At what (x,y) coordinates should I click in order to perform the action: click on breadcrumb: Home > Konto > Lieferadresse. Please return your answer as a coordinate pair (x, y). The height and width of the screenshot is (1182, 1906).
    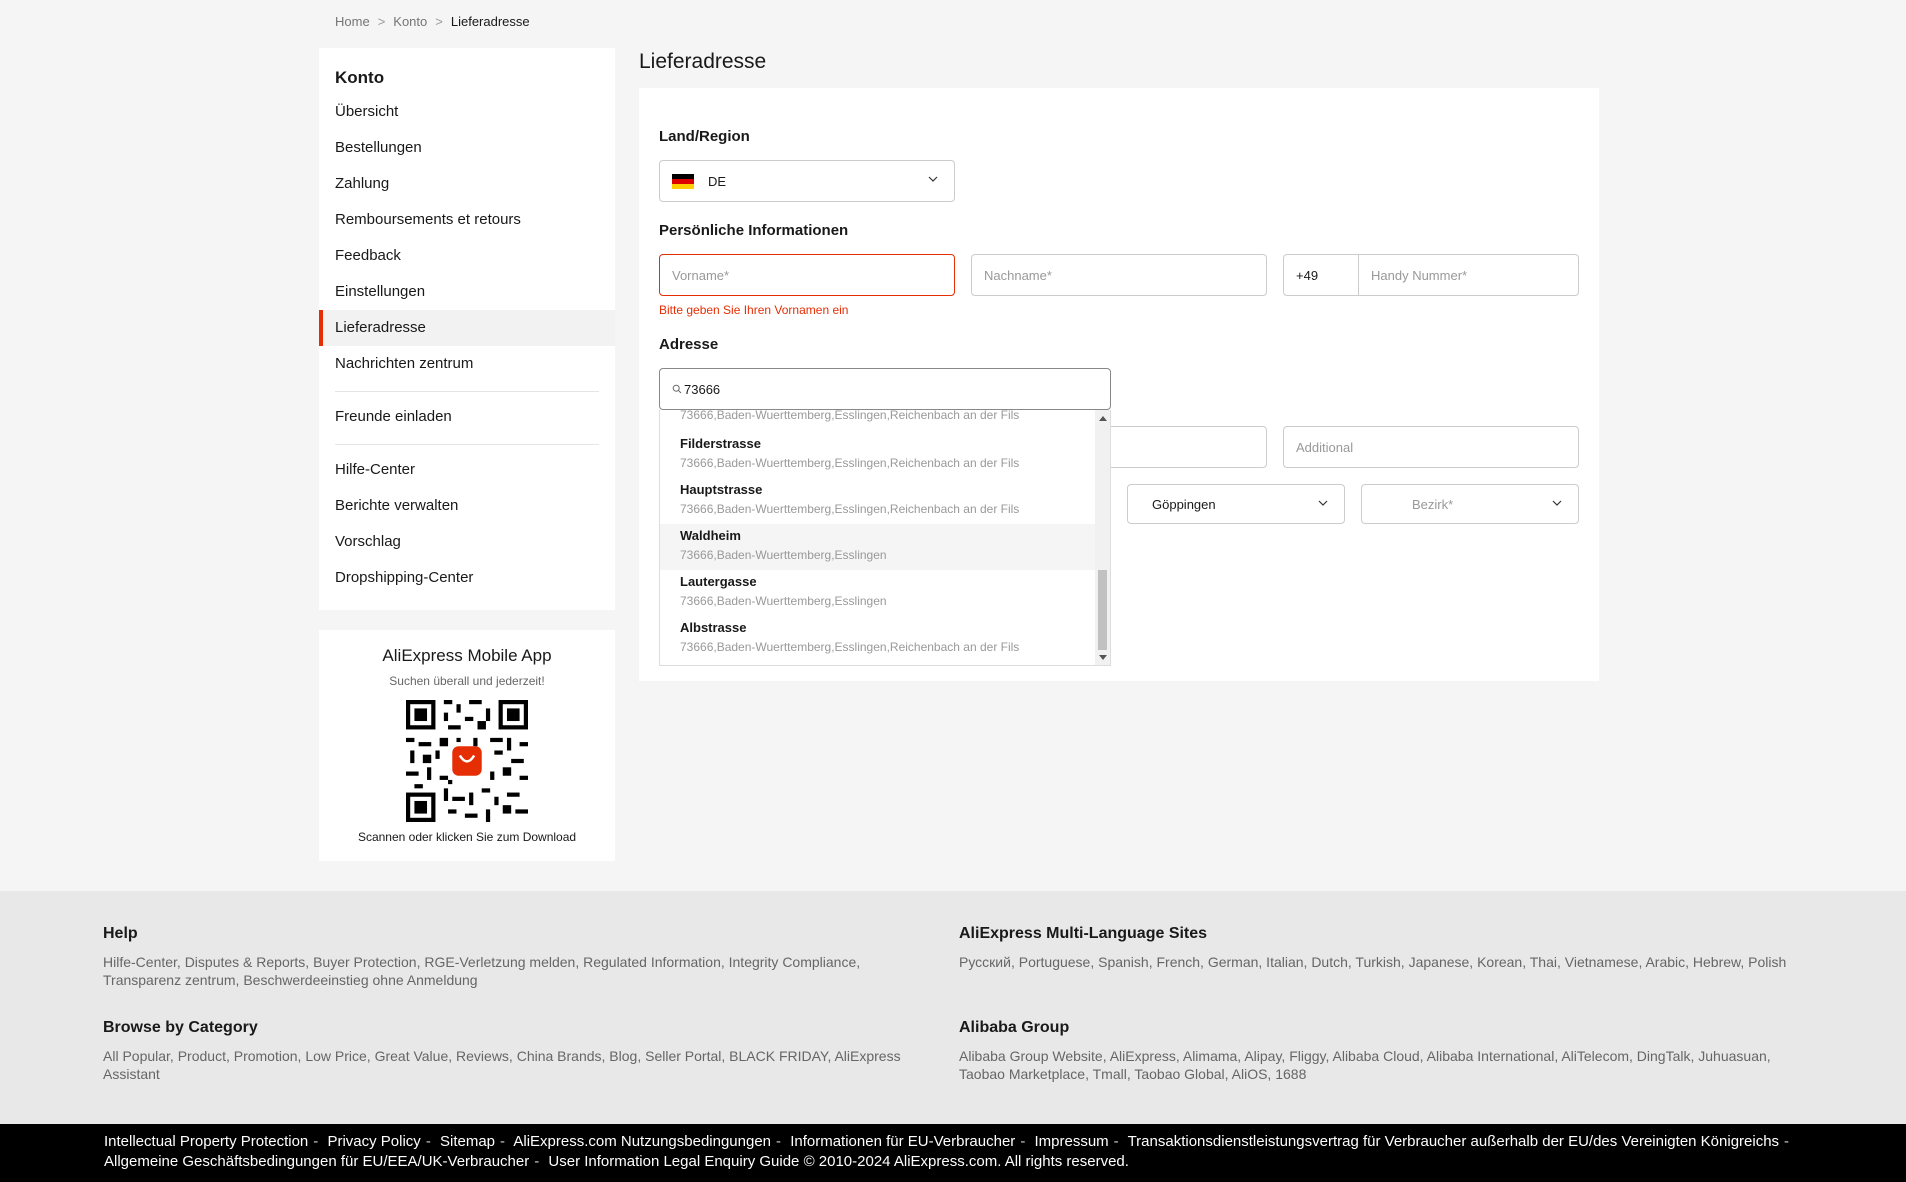
    Looking at the image, I should click on (432, 21).